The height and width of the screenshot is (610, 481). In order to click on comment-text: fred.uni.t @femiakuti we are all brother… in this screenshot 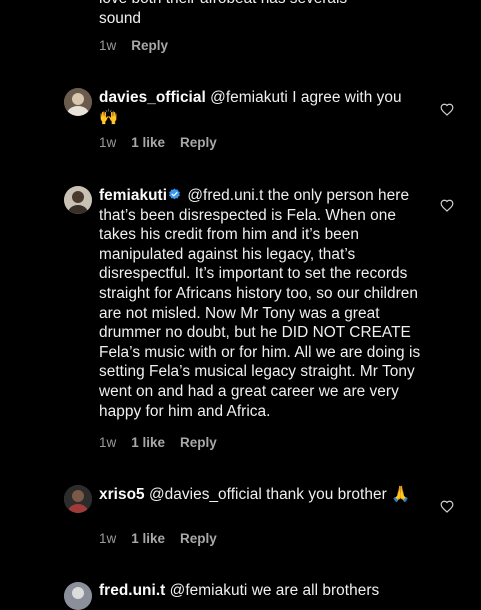, I will do `click(260, 591)`.